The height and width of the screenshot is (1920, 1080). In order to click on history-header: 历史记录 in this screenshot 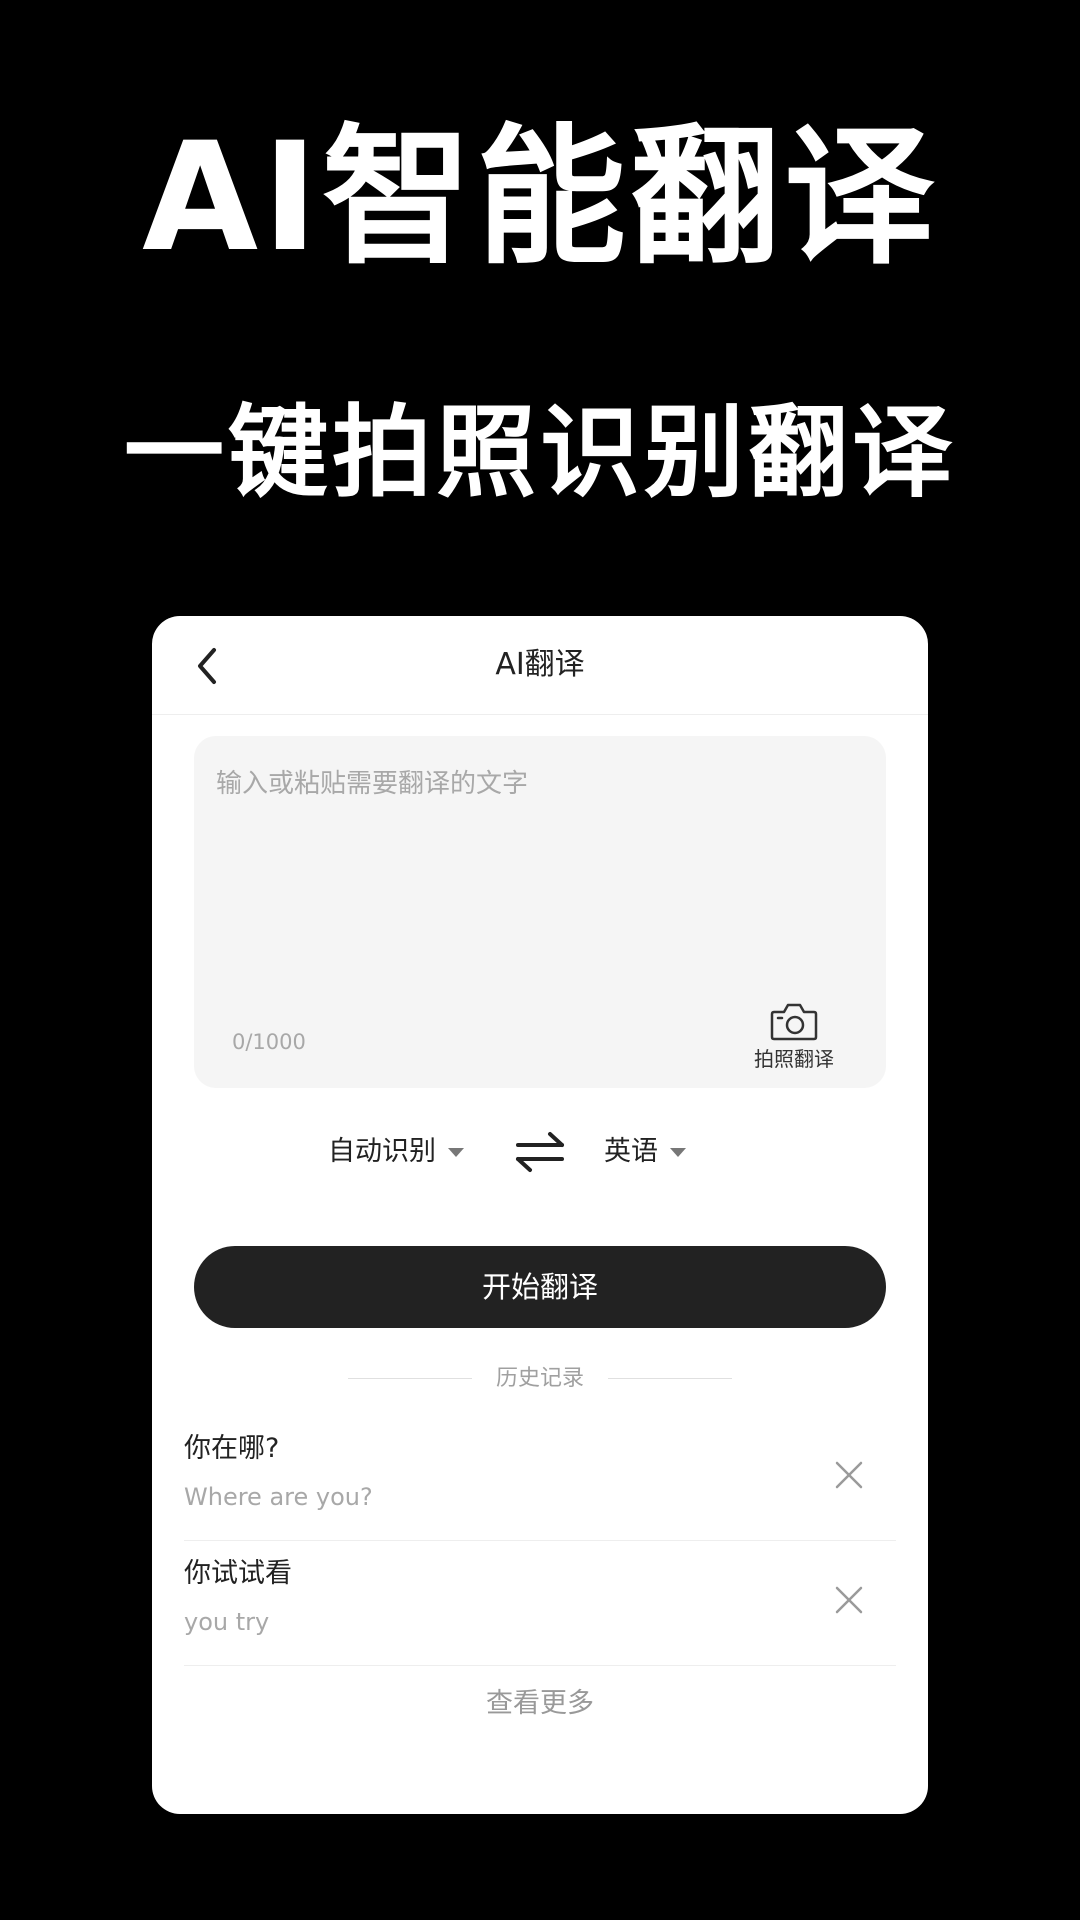, I will do `click(540, 1379)`.